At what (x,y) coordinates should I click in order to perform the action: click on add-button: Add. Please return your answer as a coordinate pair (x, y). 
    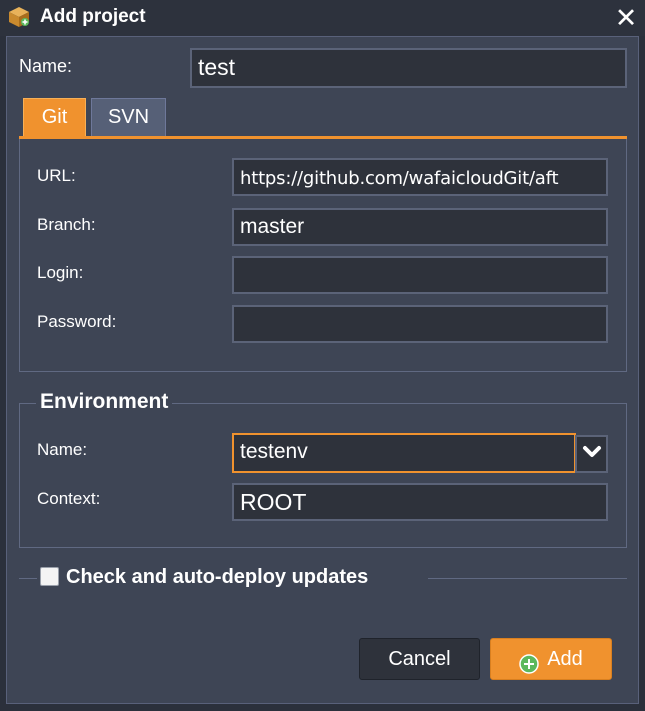
    Looking at the image, I should click on (551, 659).